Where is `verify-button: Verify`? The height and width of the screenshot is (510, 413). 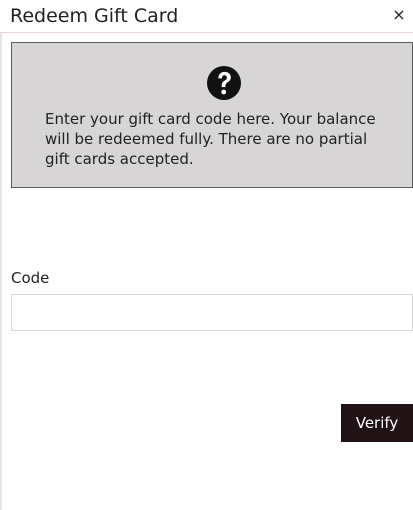 verify-button: Verify is located at coordinates (377, 423).